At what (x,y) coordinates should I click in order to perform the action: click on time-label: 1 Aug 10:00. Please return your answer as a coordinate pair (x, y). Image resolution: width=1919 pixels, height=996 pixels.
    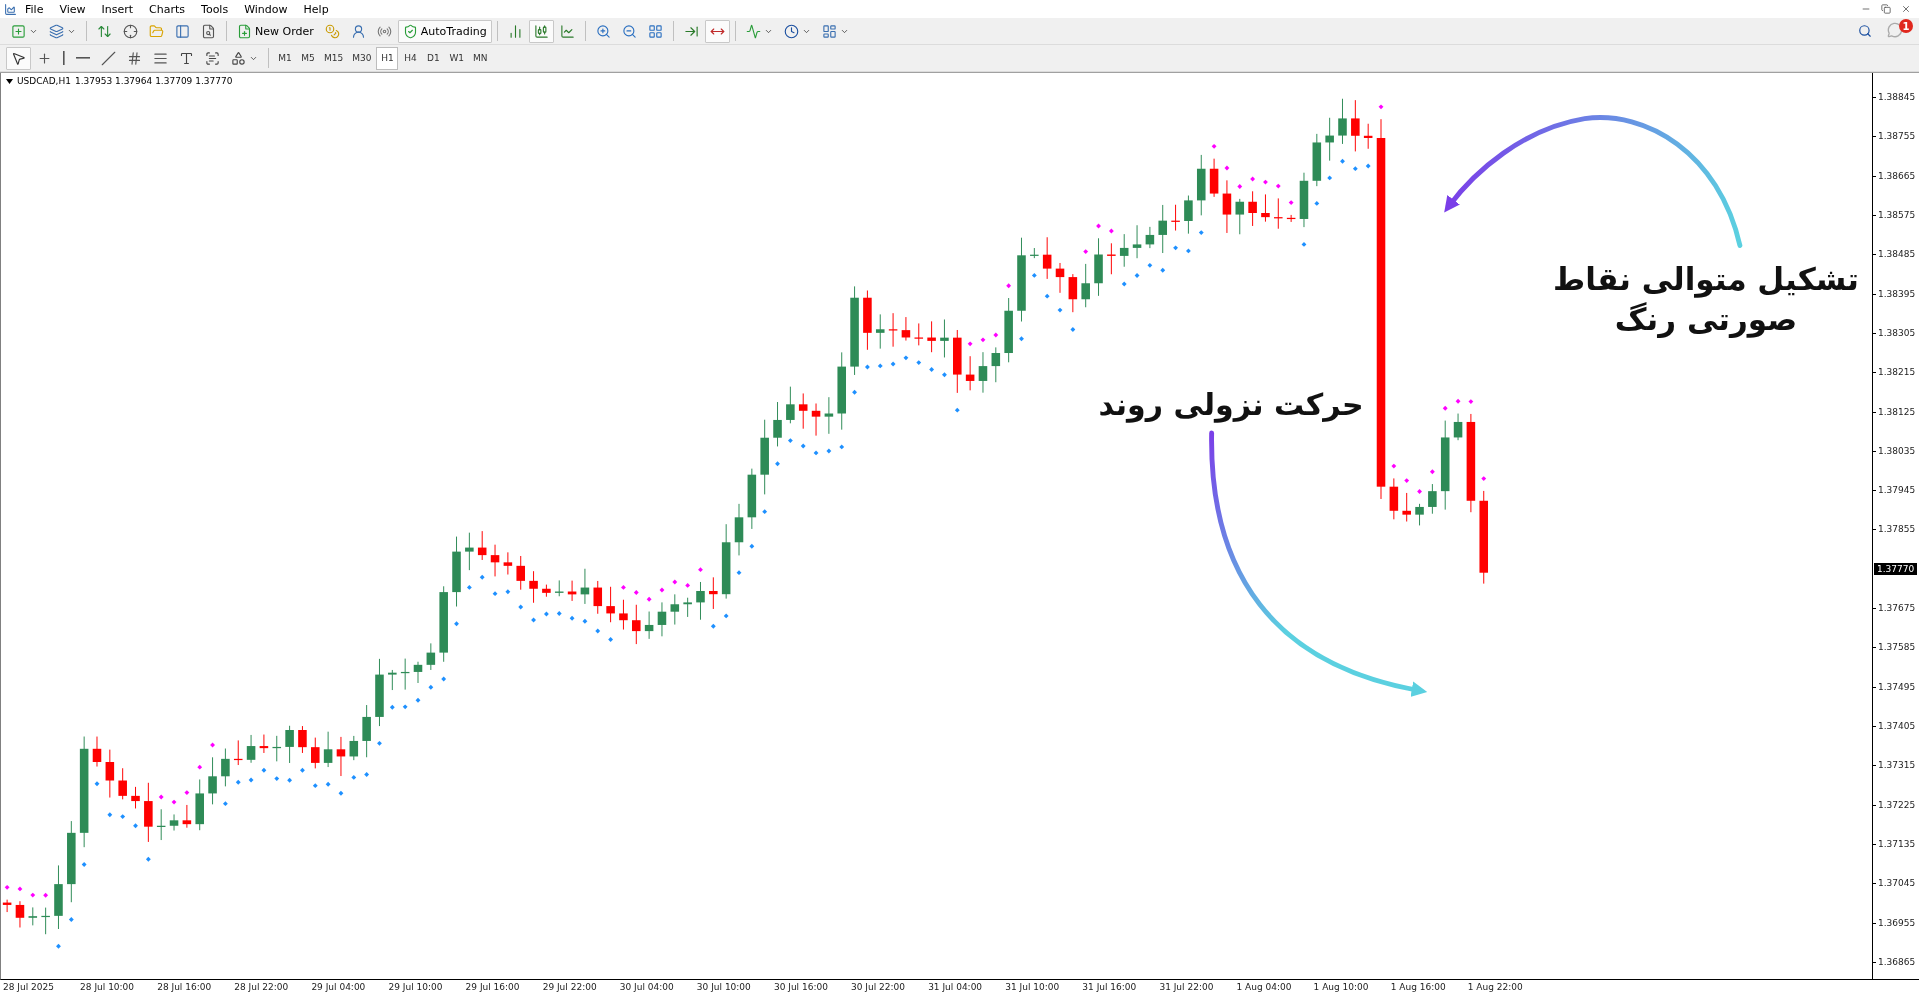
    Looking at the image, I should click on (1341, 987).